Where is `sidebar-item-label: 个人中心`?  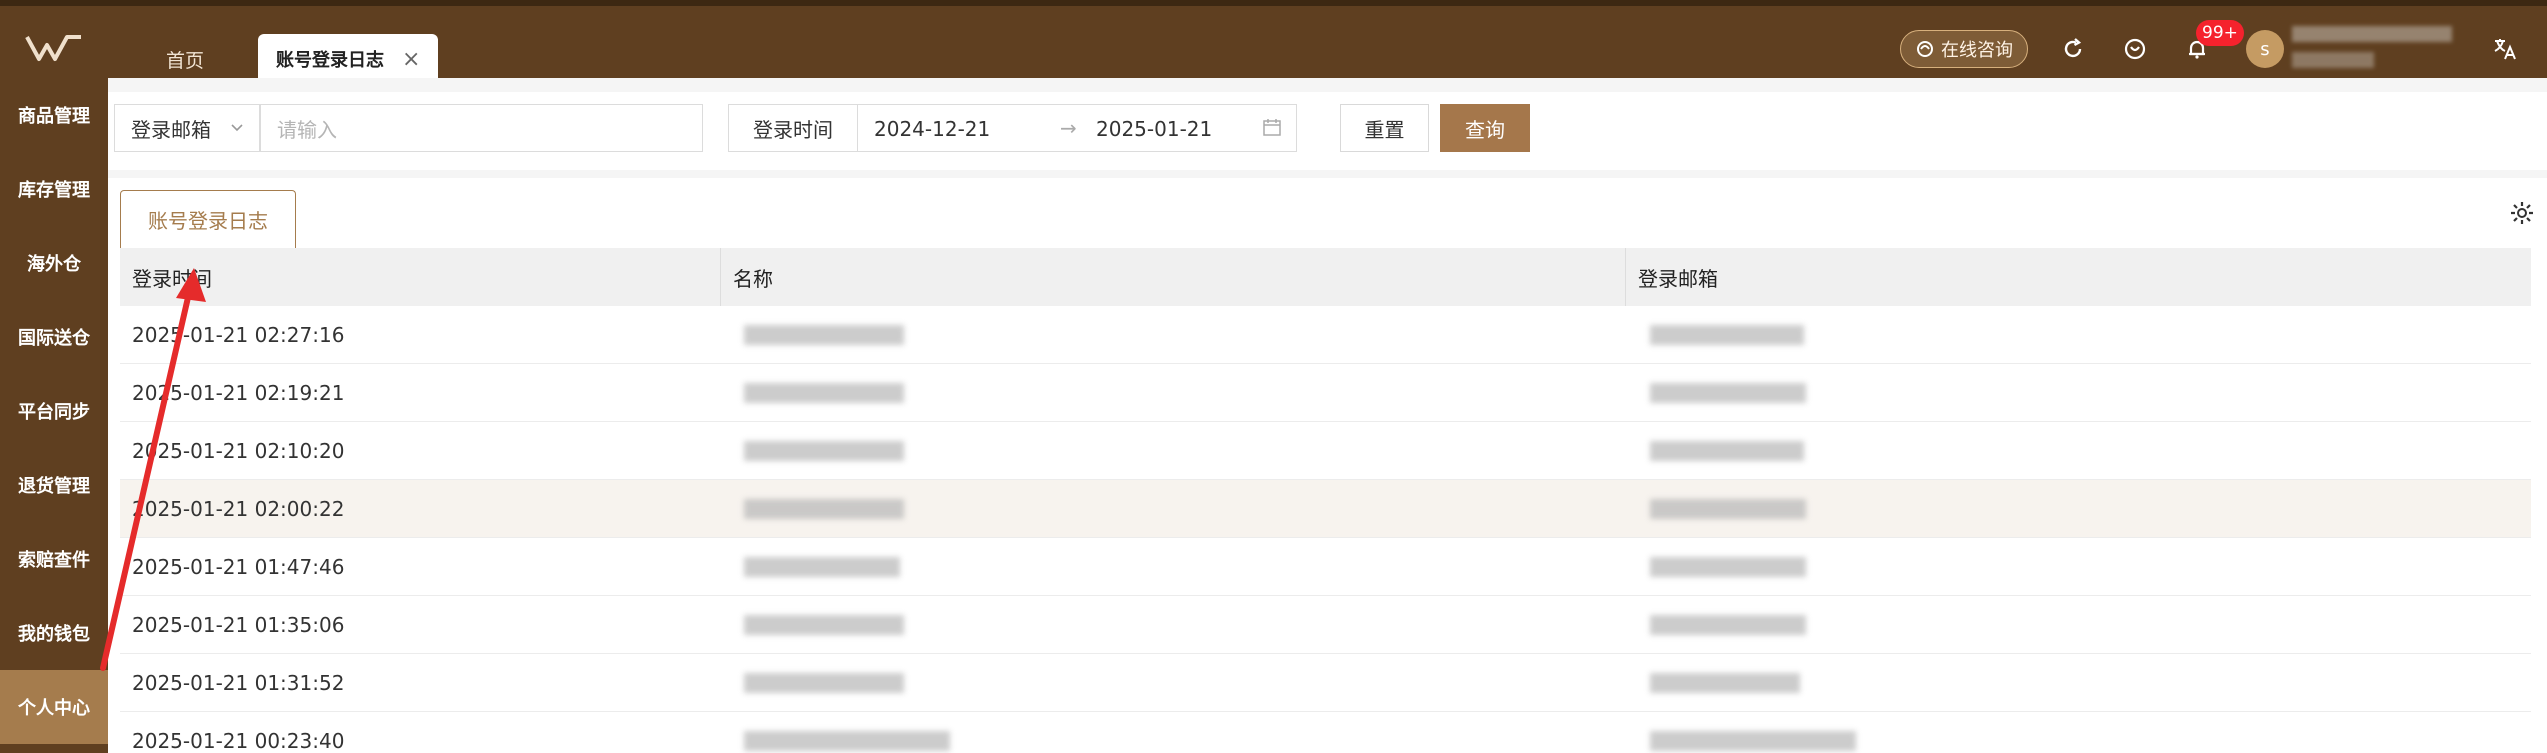 sidebar-item-label: 个人中心 is located at coordinates (54, 708).